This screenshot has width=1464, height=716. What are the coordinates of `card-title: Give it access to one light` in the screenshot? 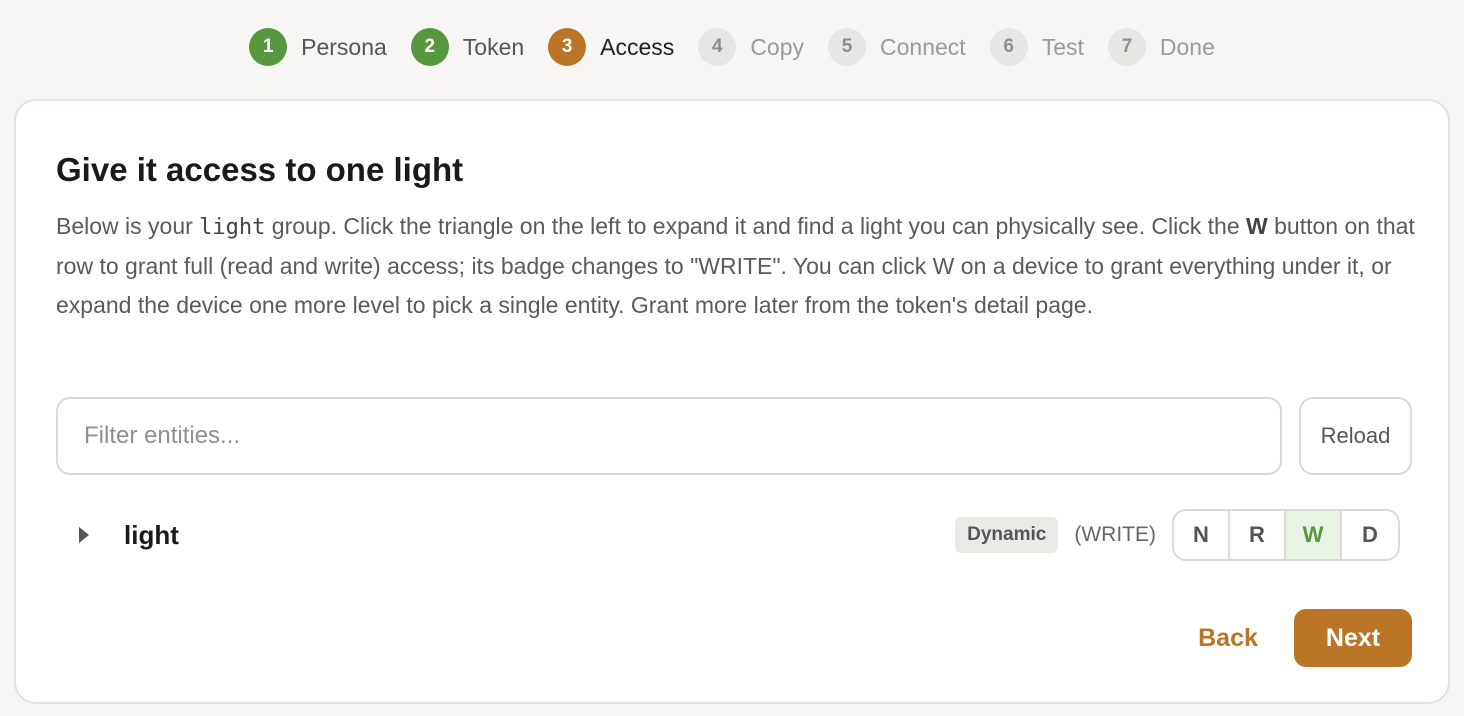 It's located at (260, 169).